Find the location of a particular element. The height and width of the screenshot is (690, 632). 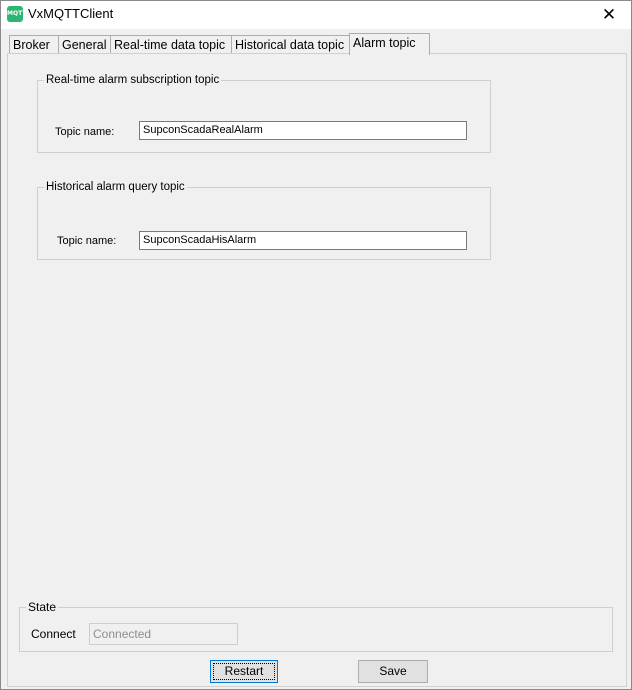

realtime-alarm-legend: Real-time alarm subscription topic is located at coordinates (133, 80).